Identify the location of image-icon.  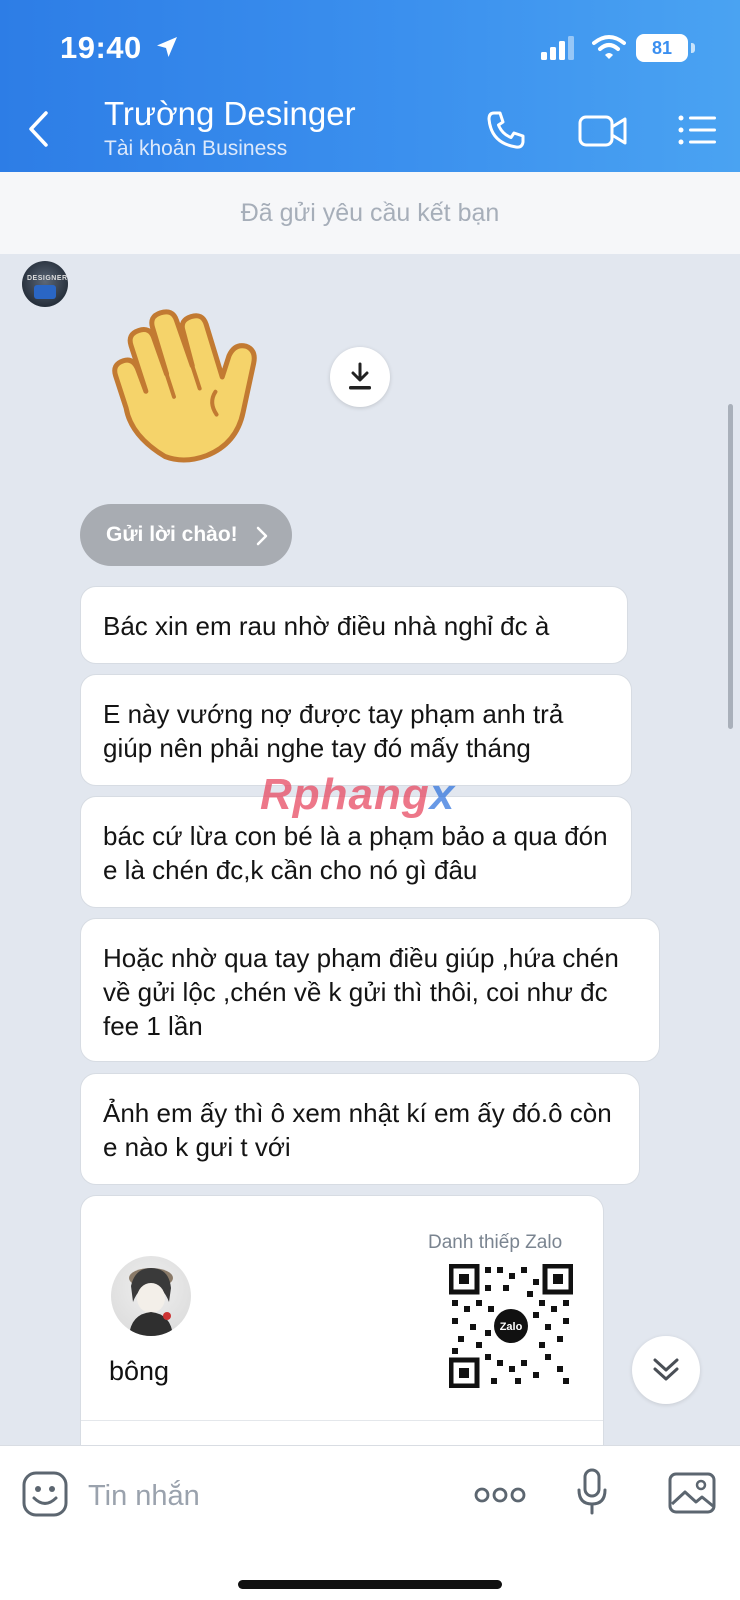
(692, 1493).